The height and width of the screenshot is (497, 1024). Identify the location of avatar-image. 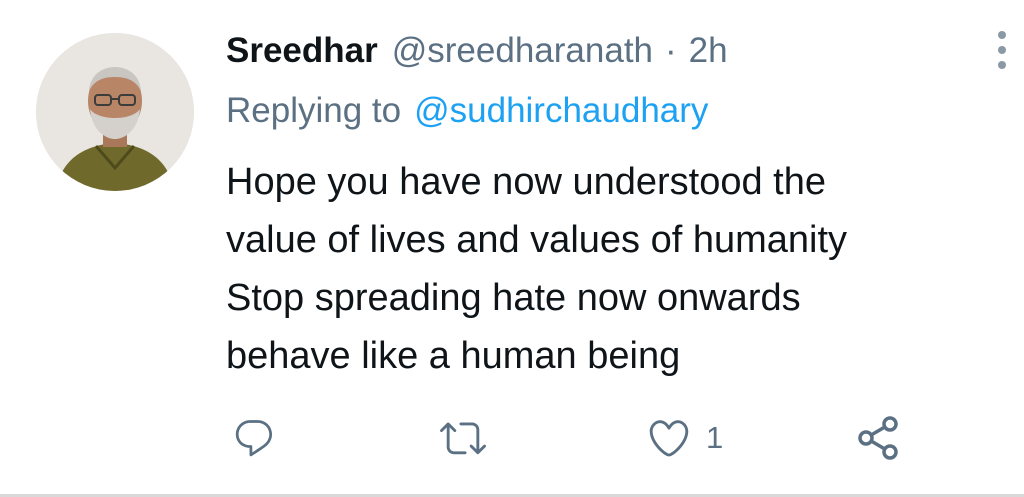
(115, 112).